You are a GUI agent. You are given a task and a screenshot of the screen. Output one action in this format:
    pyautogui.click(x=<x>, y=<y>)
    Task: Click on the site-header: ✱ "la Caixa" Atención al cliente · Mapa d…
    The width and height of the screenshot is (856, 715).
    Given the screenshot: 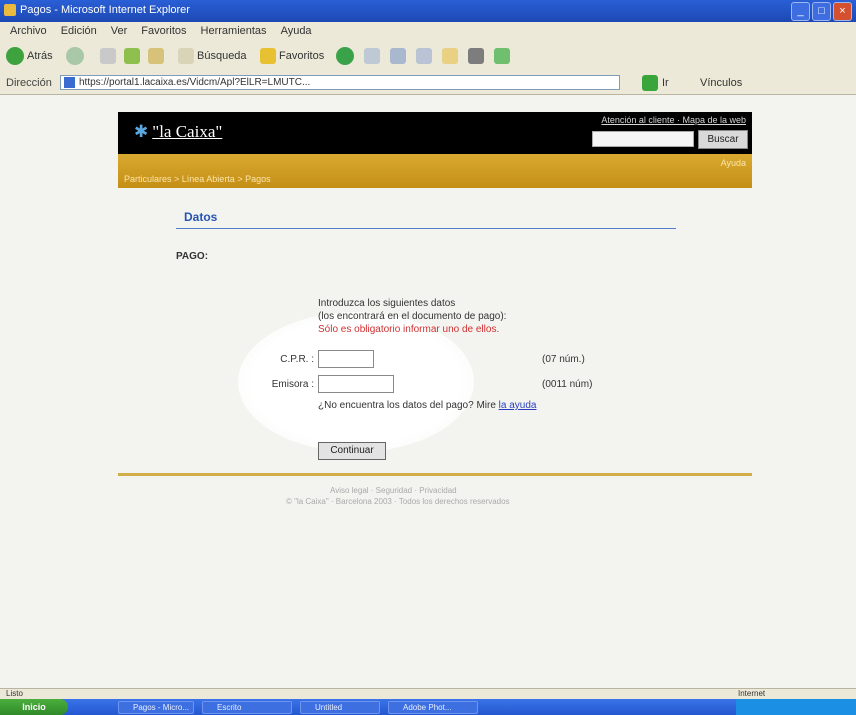 What is the action you would take?
    pyautogui.click(x=435, y=133)
    